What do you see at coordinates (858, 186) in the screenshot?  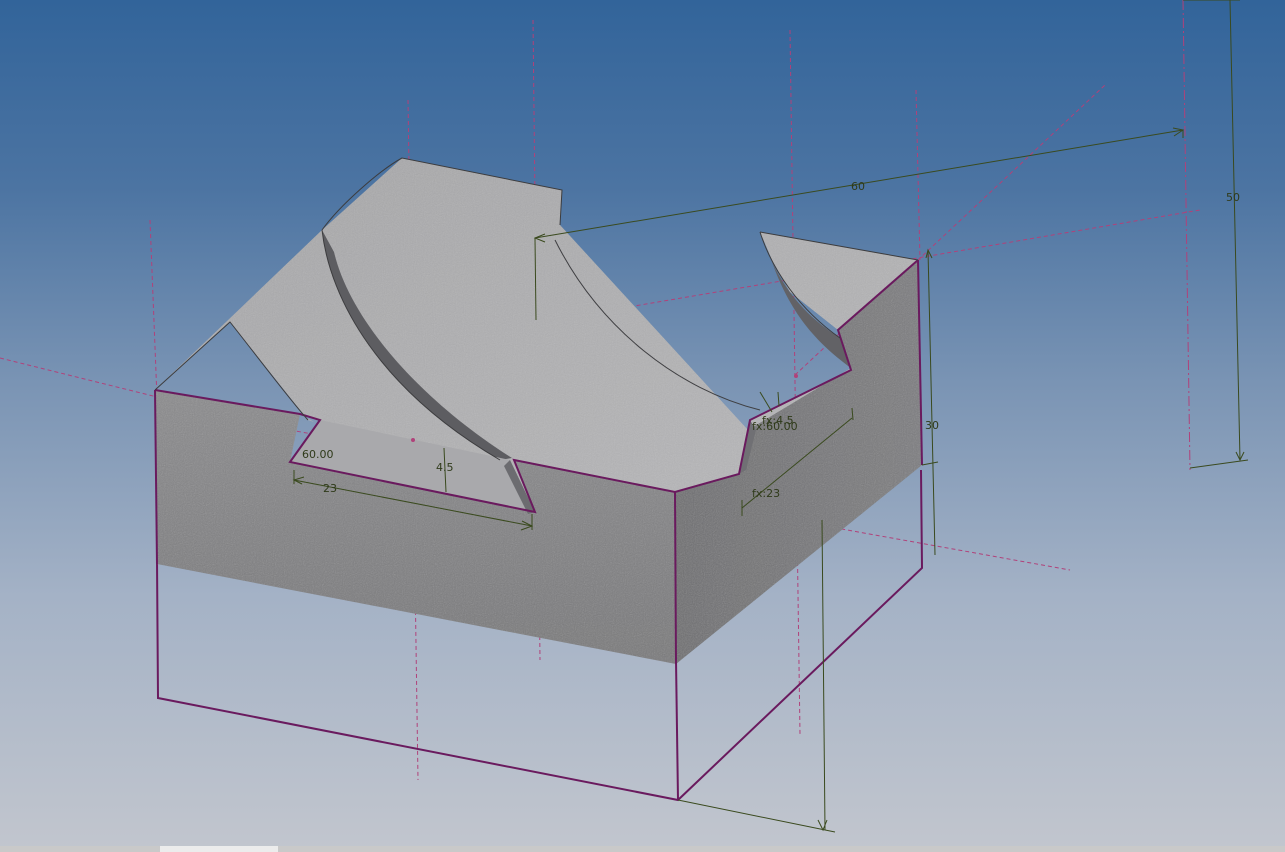 I see `dim-length-label: 60` at bounding box center [858, 186].